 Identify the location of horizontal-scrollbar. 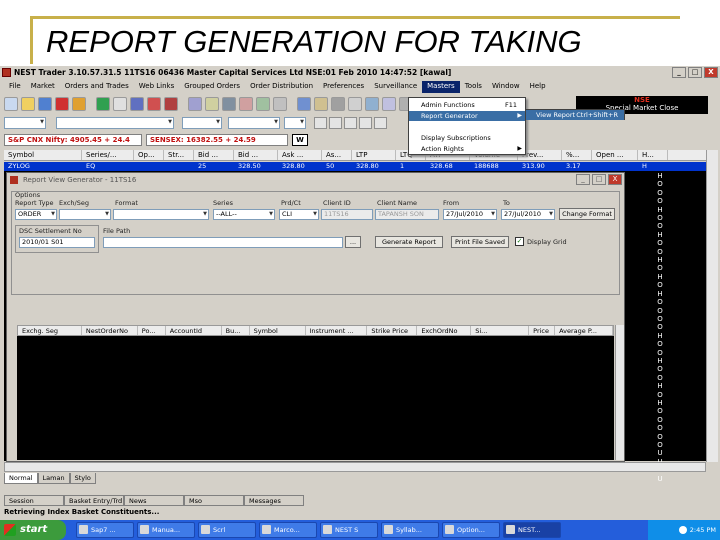
(355, 467).